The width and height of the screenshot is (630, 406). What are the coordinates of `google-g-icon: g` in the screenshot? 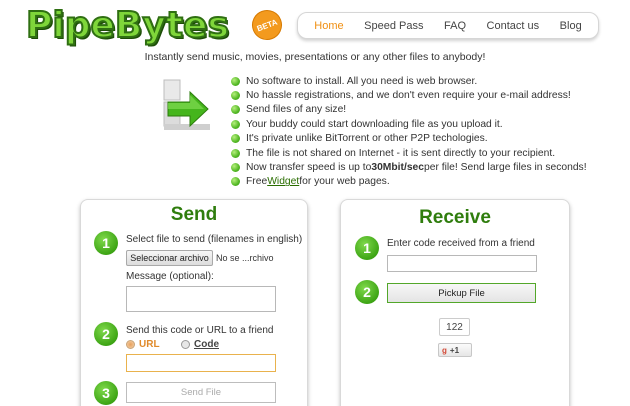 It's located at (444, 350).